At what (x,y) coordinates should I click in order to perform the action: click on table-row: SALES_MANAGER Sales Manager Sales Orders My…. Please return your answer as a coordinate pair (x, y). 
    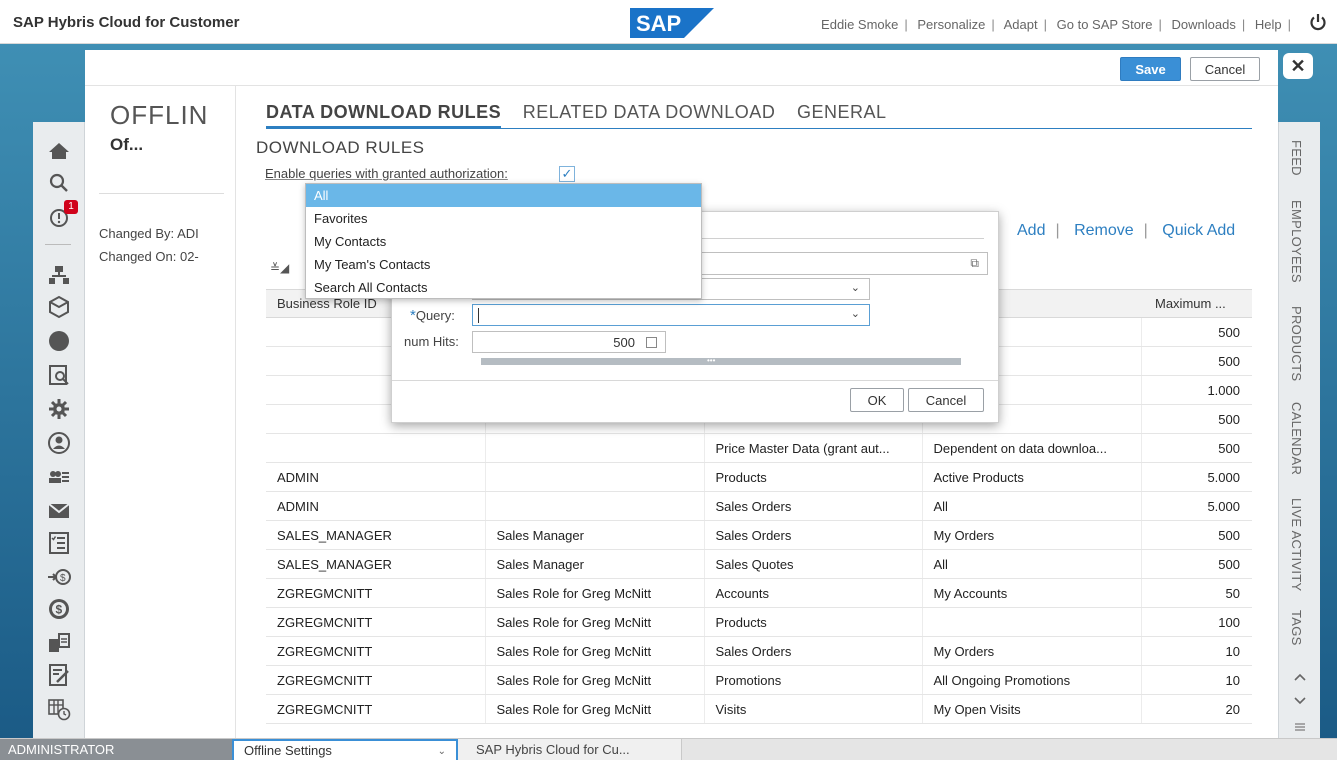
    Looking at the image, I should click on (759, 535).